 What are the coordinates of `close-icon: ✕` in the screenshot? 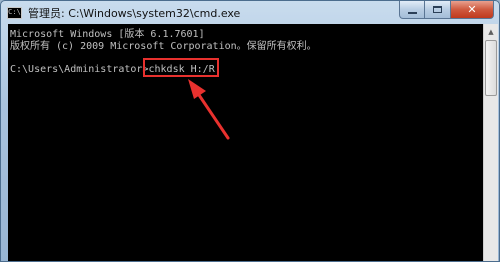 It's located at (472, 9).